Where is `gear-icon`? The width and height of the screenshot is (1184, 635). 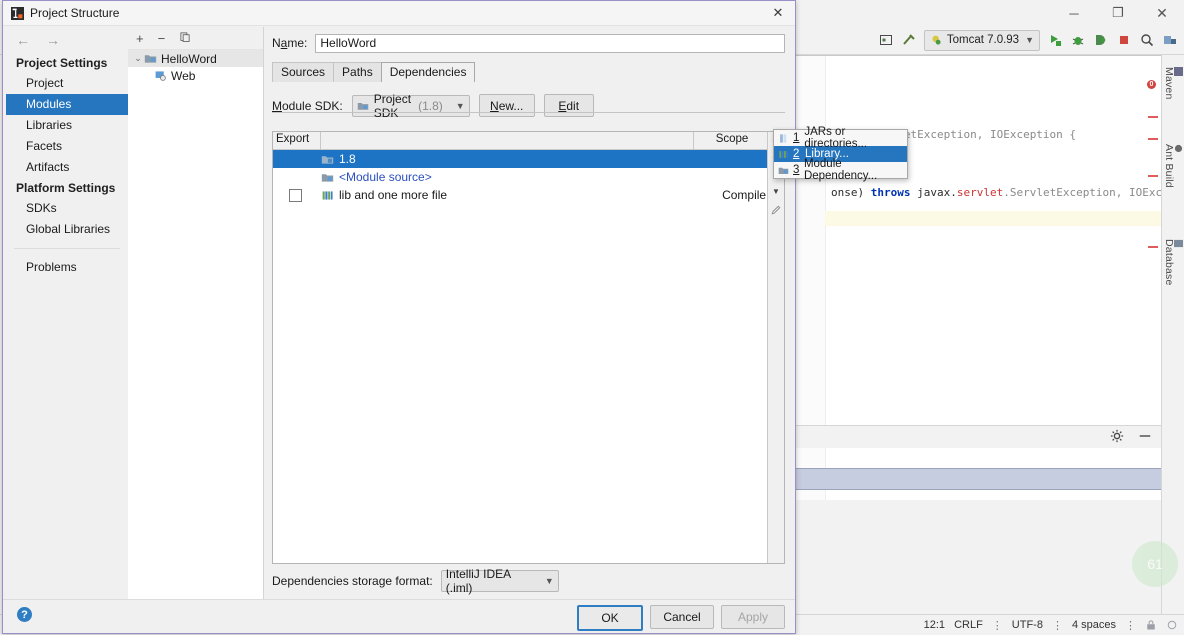 gear-icon is located at coordinates (1118, 437).